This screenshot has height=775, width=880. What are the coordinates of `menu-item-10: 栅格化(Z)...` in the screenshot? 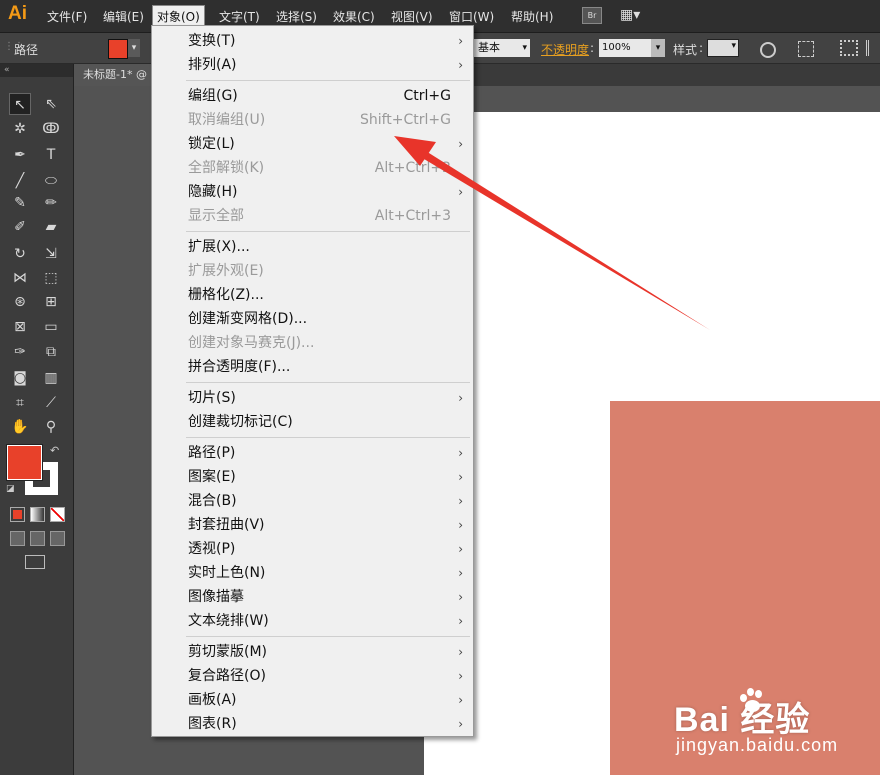 It's located at (312, 295).